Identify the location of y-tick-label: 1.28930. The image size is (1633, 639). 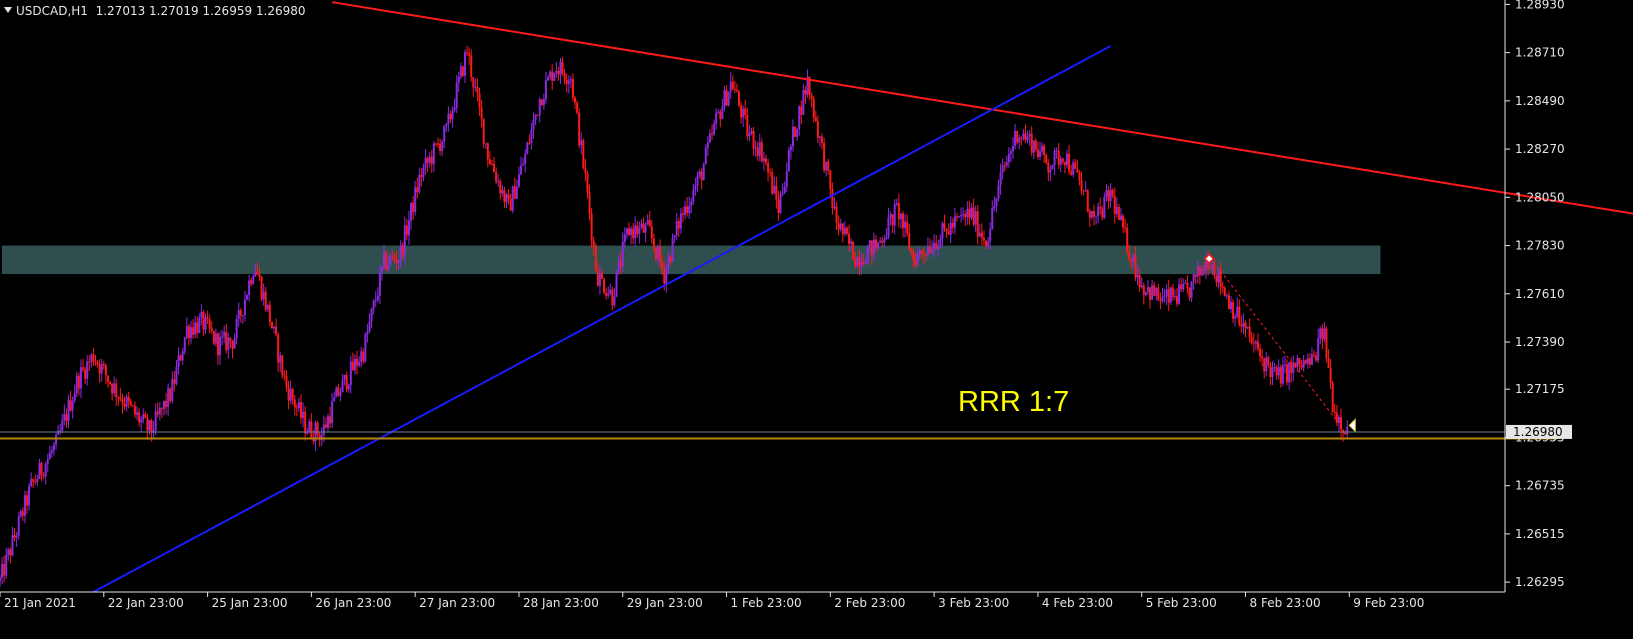
(1540, 5).